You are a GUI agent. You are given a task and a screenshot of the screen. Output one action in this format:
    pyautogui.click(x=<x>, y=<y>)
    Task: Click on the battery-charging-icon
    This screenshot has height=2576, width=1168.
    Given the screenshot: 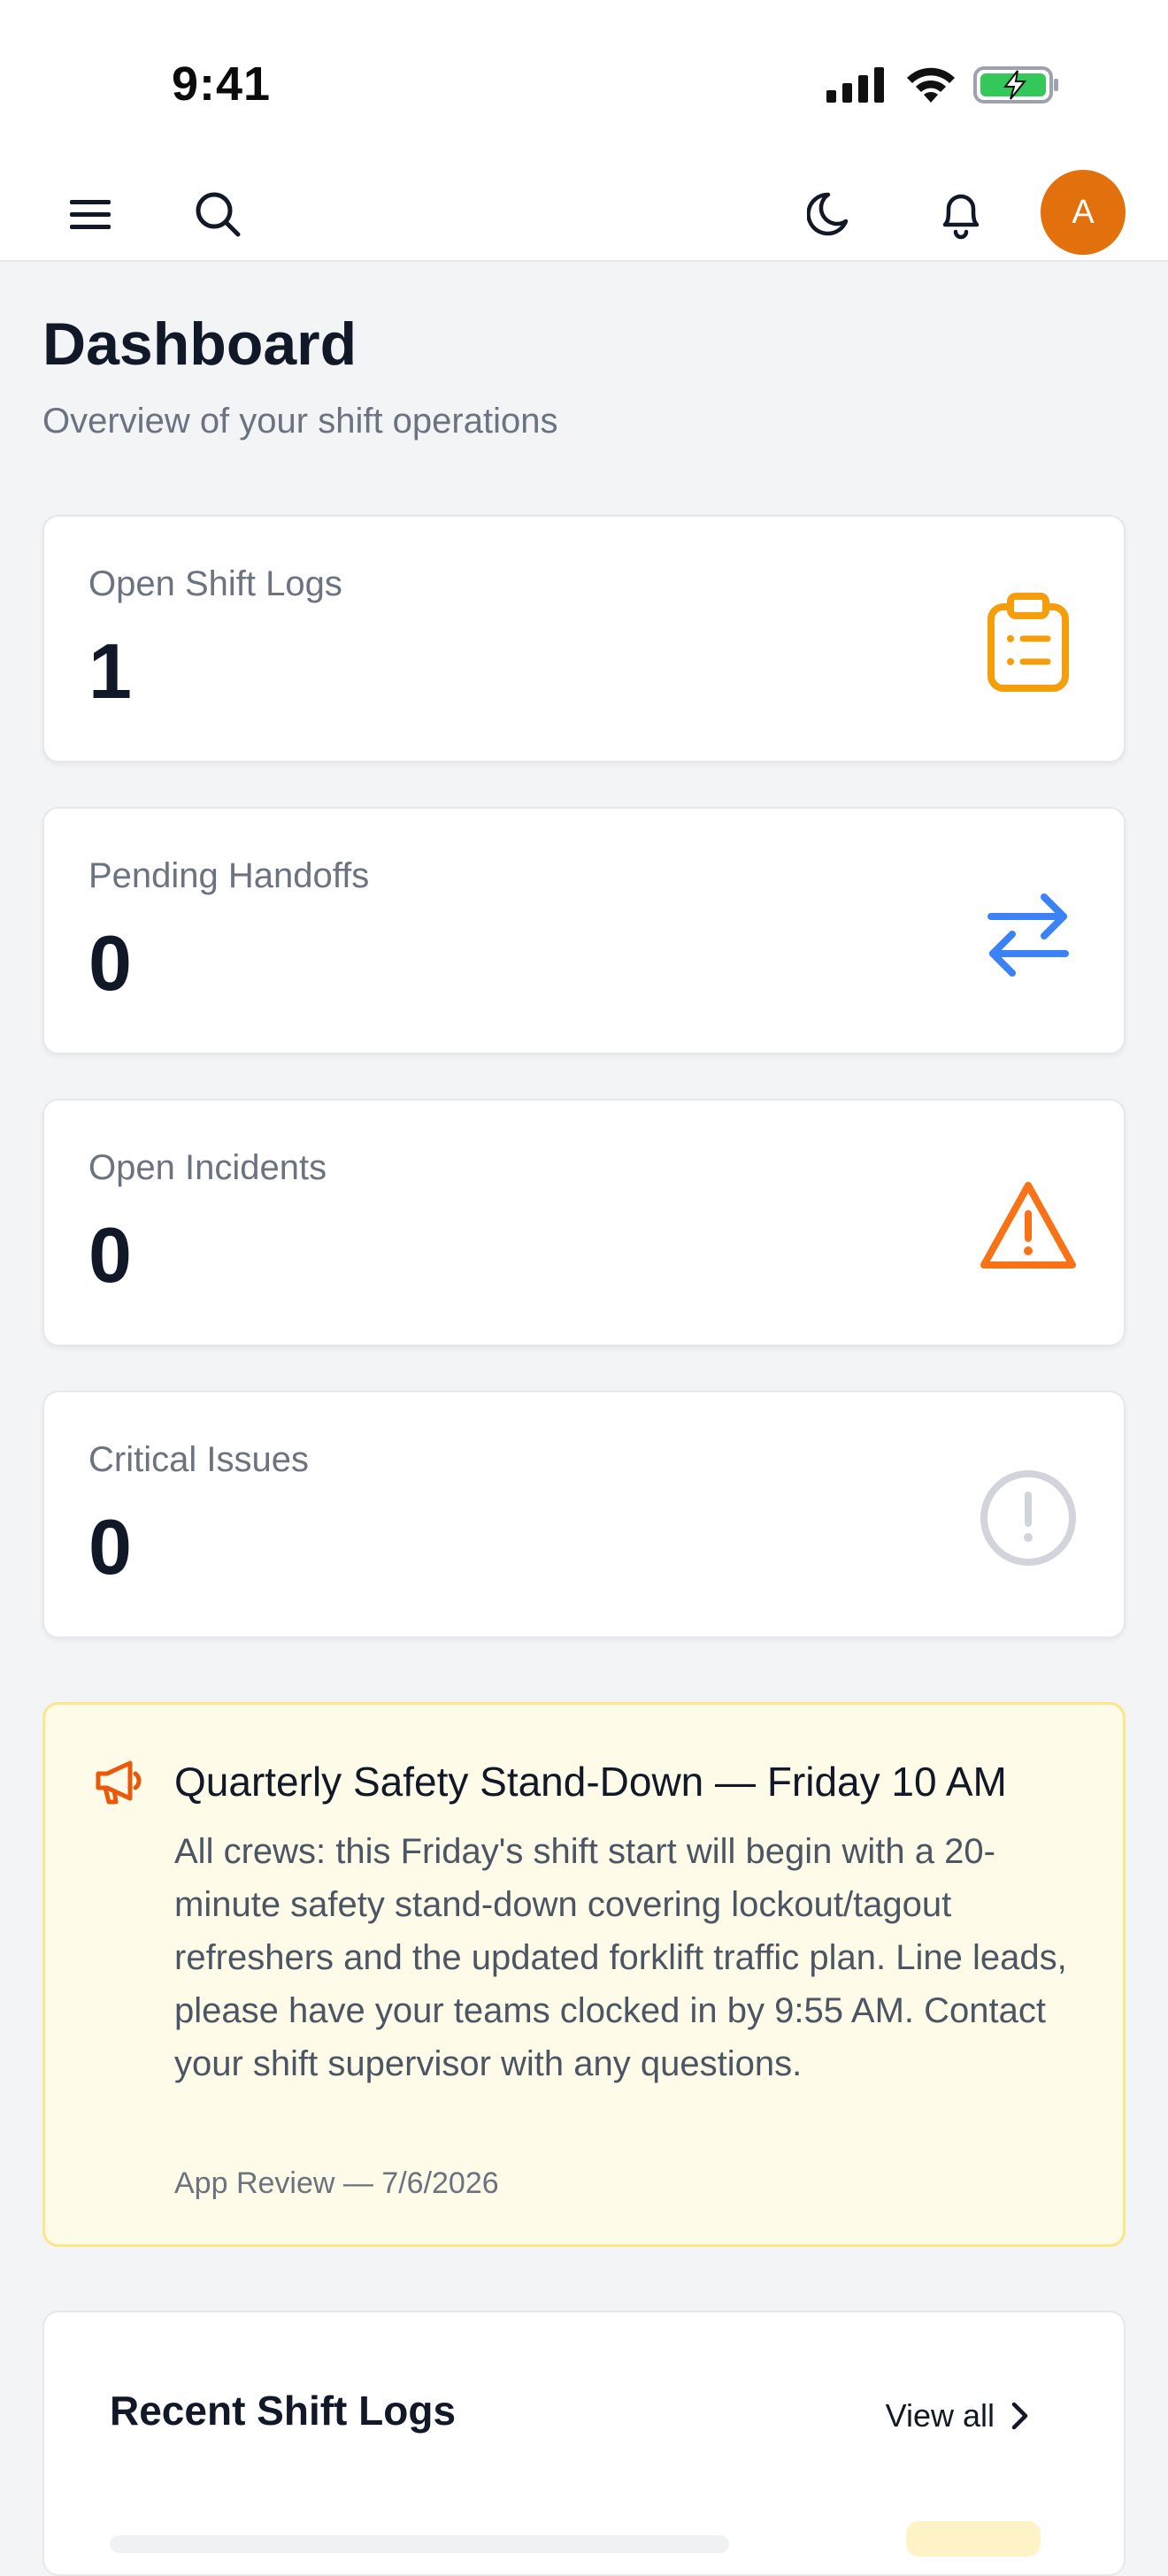 What is the action you would take?
    pyautogui.click(x=1016, y=85)
    